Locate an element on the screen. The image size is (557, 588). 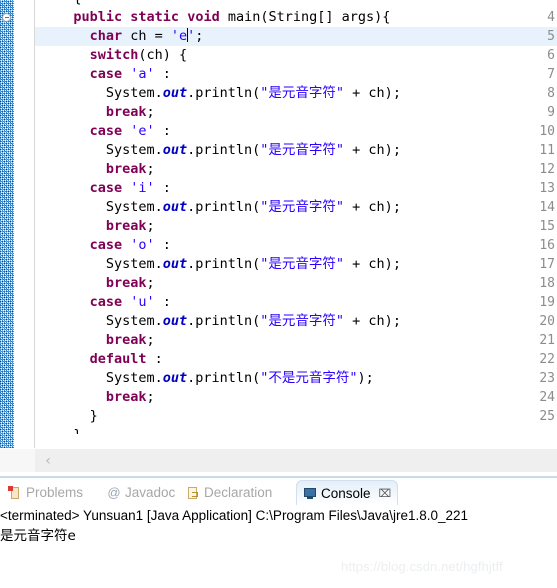
code-token: 'e is located at coordinates (179, 36).